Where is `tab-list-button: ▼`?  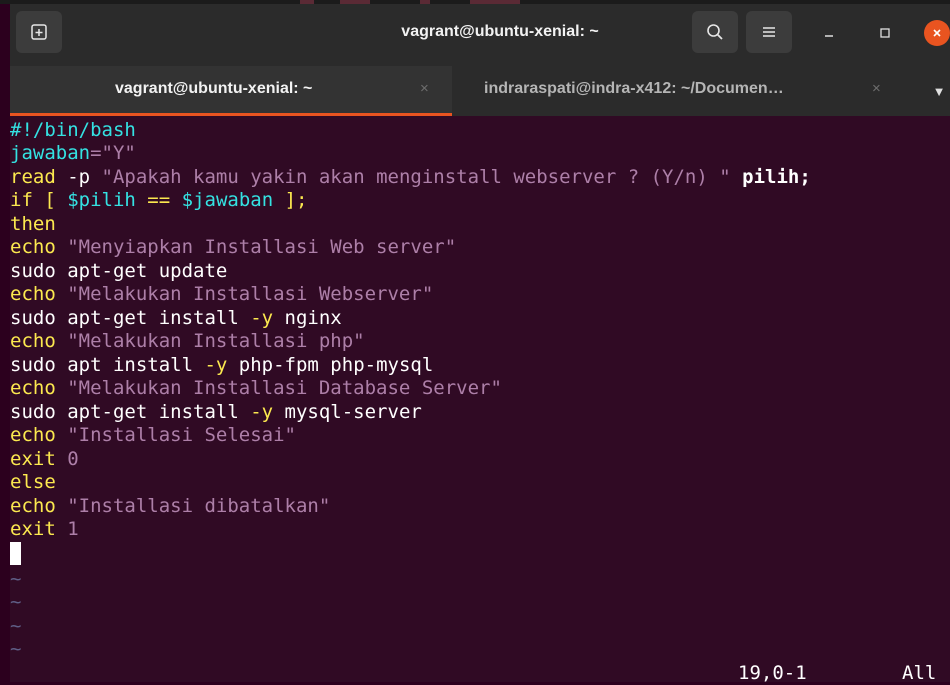
tab-list-button: ▼ is located at coordinates (939, 91).